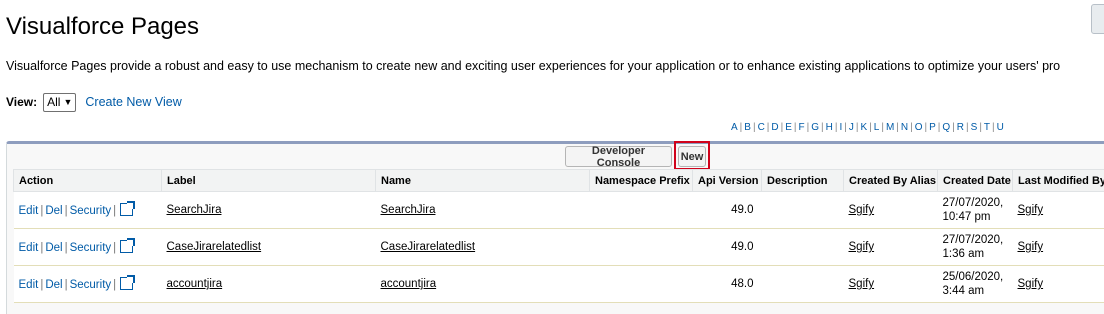 The image size is (1104, 314). What do you see at coordinates (851, 127) in the screenshot?
I see `alphabet-letter-link: J` at bounding box center [851, 127].